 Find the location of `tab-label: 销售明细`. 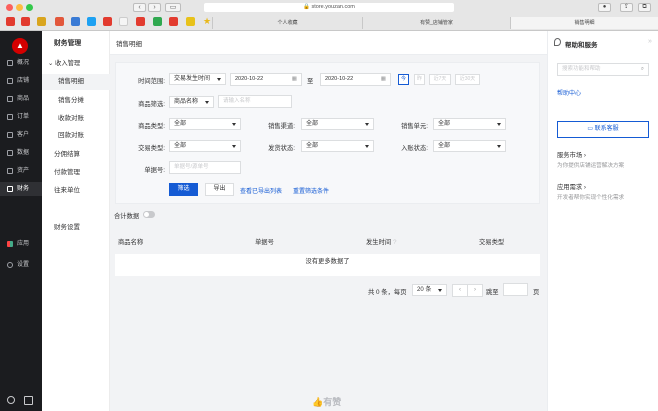

tab-label: 销售明细 is located at coordinates (584, 23).